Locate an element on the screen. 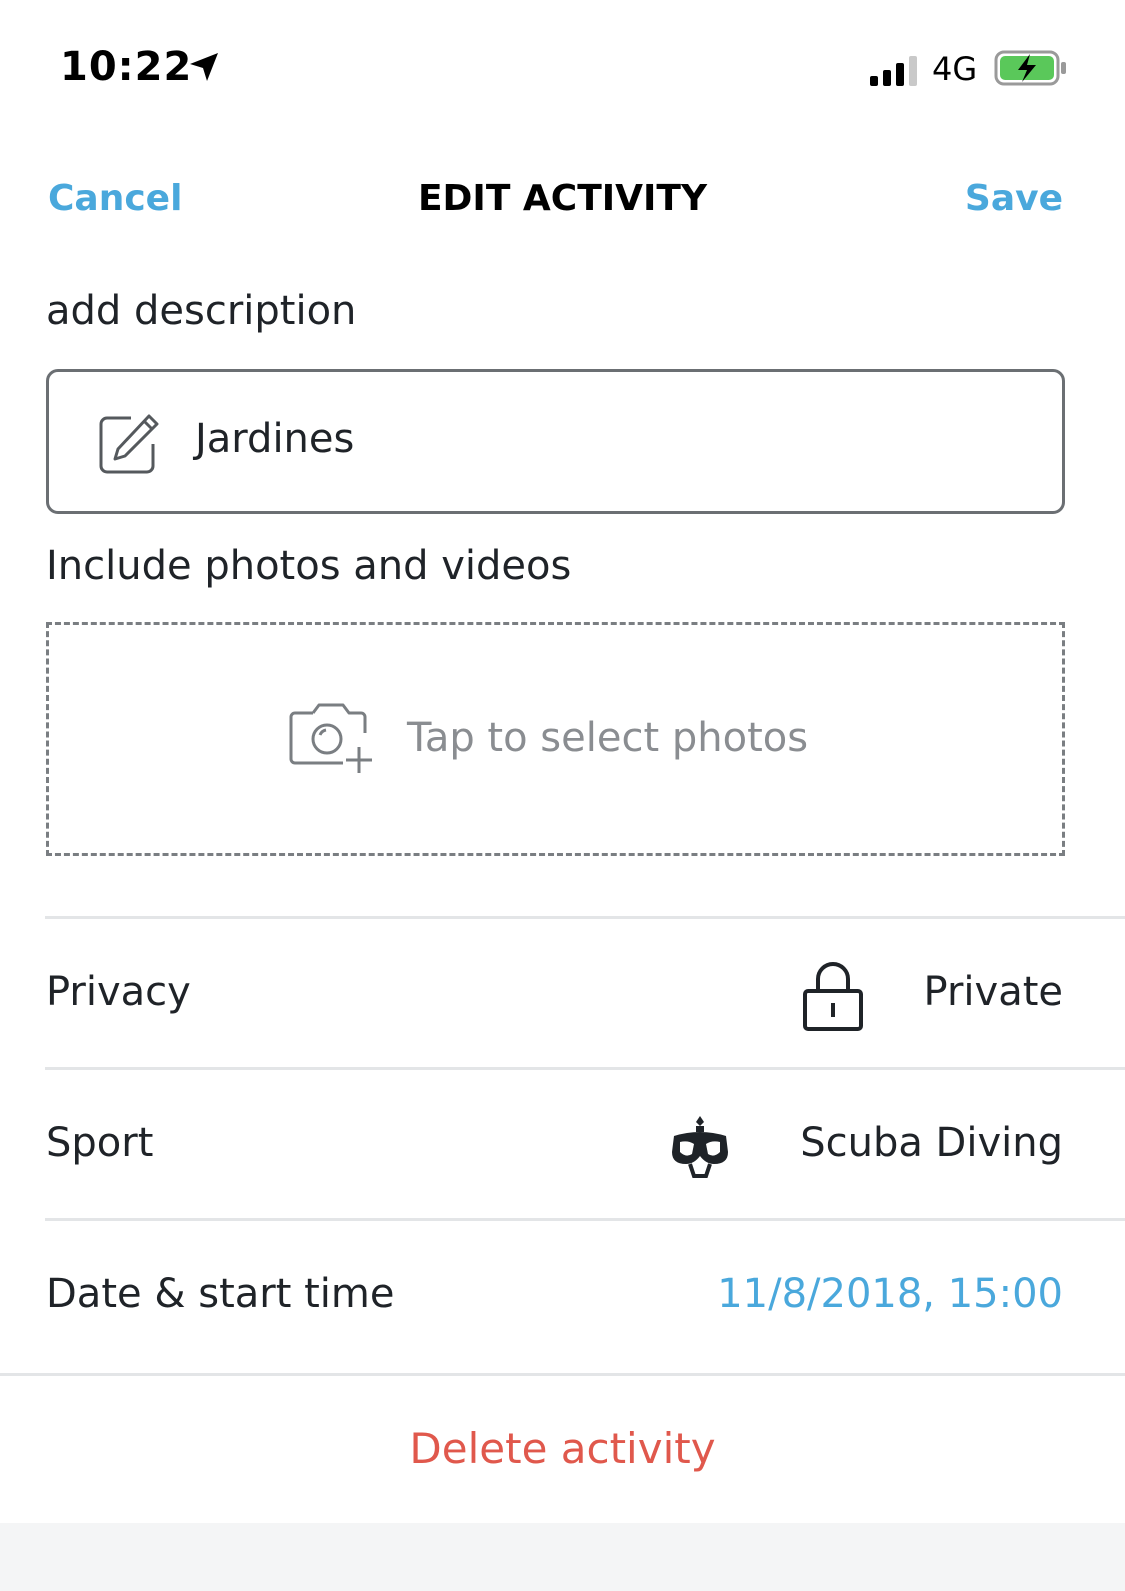  sport-value: Scuba Diving is located at coordinates (931, 1143).